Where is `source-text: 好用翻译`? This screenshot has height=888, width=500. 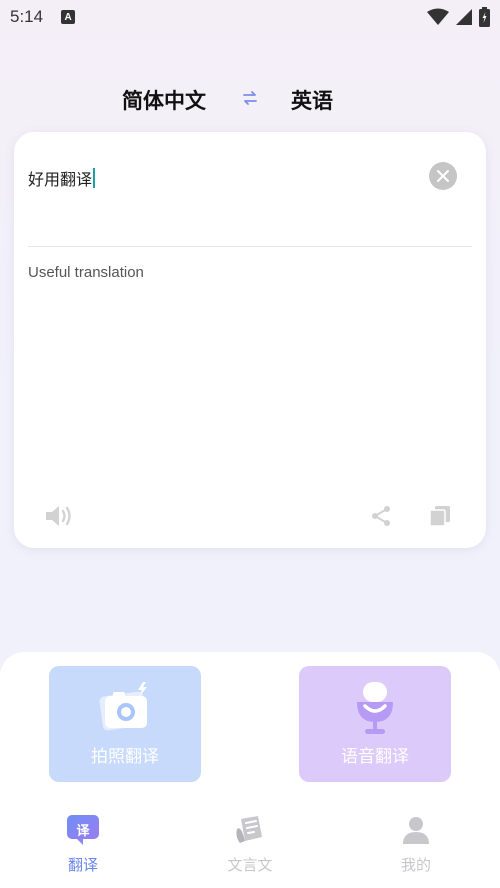
source-text: 好用翻译 is located at coordinates (60, 179).